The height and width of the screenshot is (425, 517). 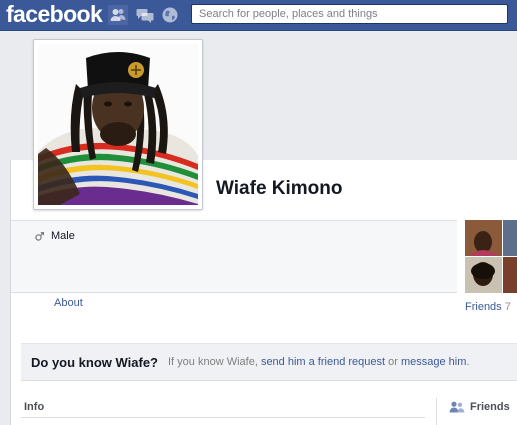 What do you see at coordinates (34, 407) in the screenshot?
I see `info-section-title: Info` at bounding box center [34, 407].